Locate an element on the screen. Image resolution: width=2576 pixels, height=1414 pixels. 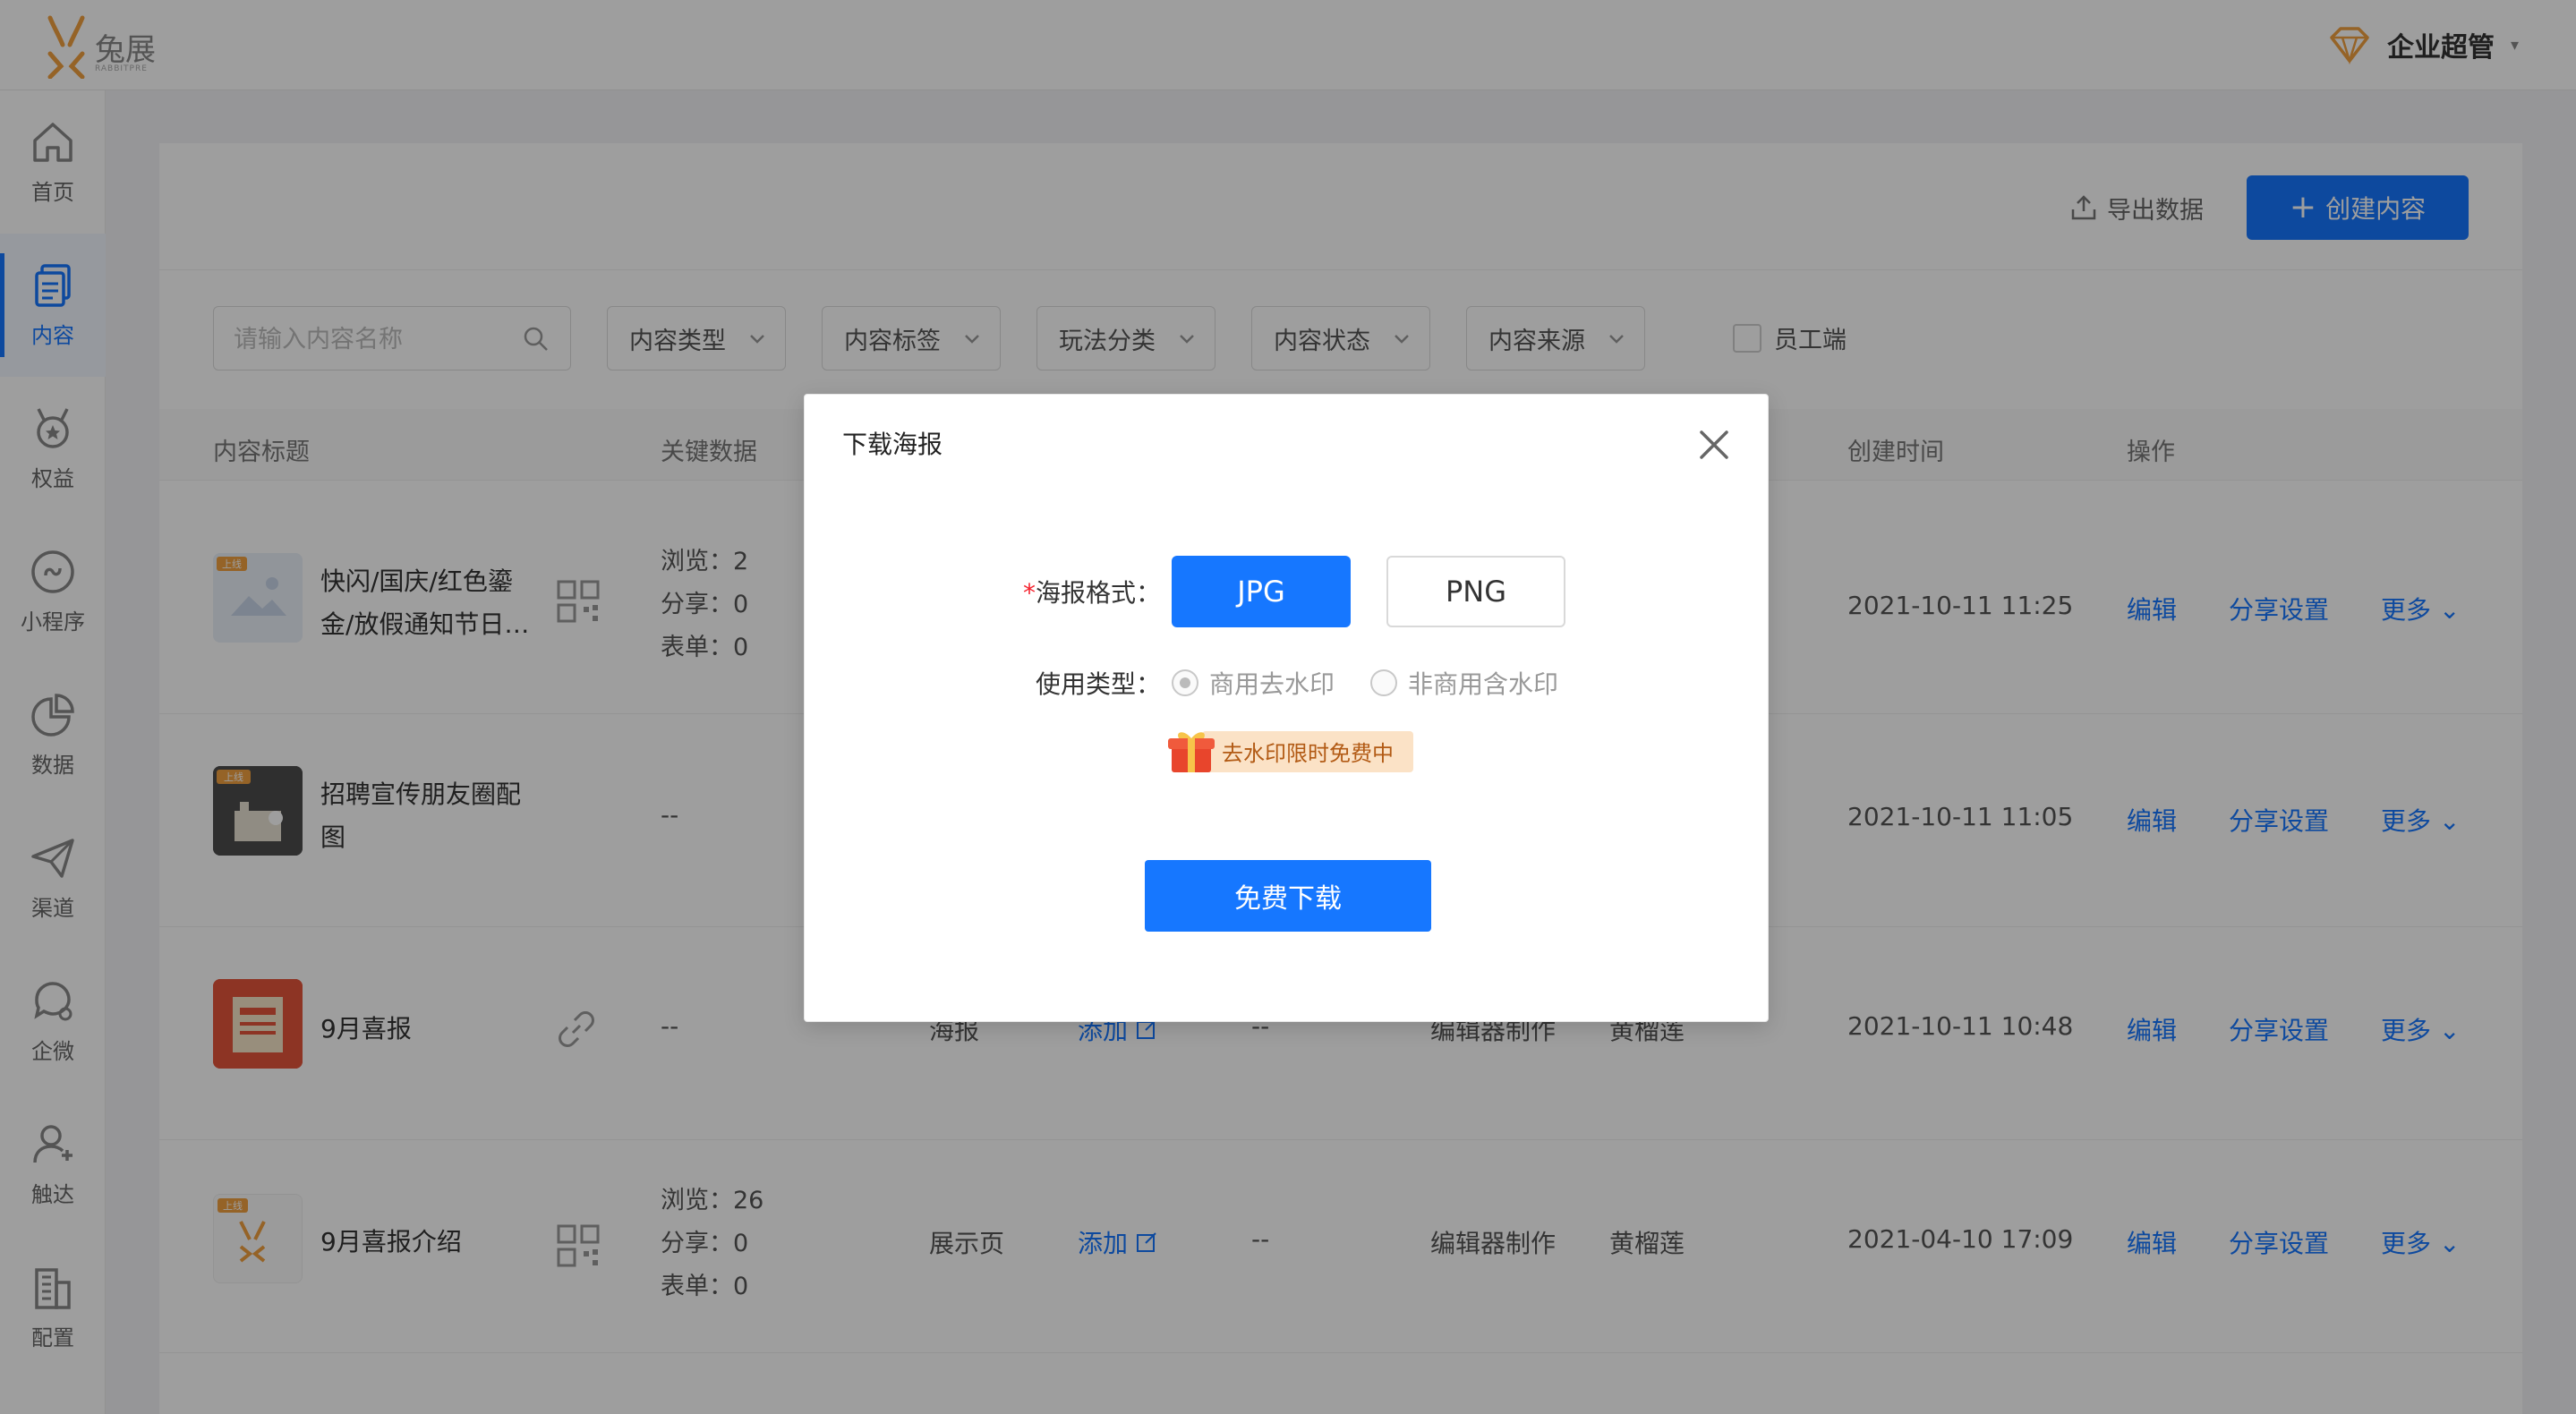
dialog-title: 下载海报 is located at coordinates (892, 444).